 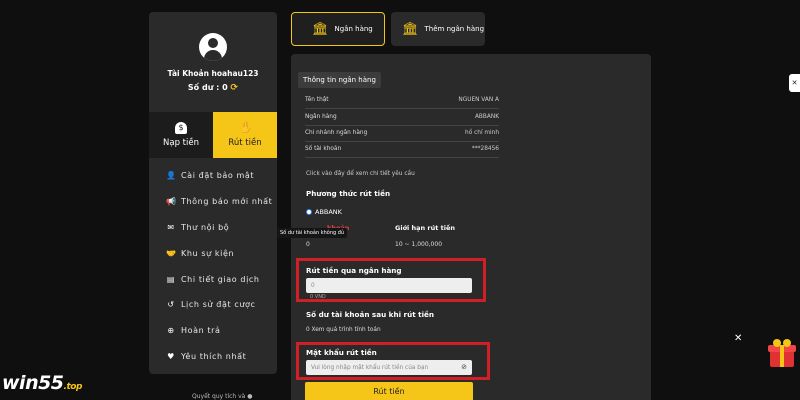 What do you see at coordinates (245, 135) in the screenshot?
I see `withdraw-tab: ✋ Rút tiền` at bounding box center [245, 135].